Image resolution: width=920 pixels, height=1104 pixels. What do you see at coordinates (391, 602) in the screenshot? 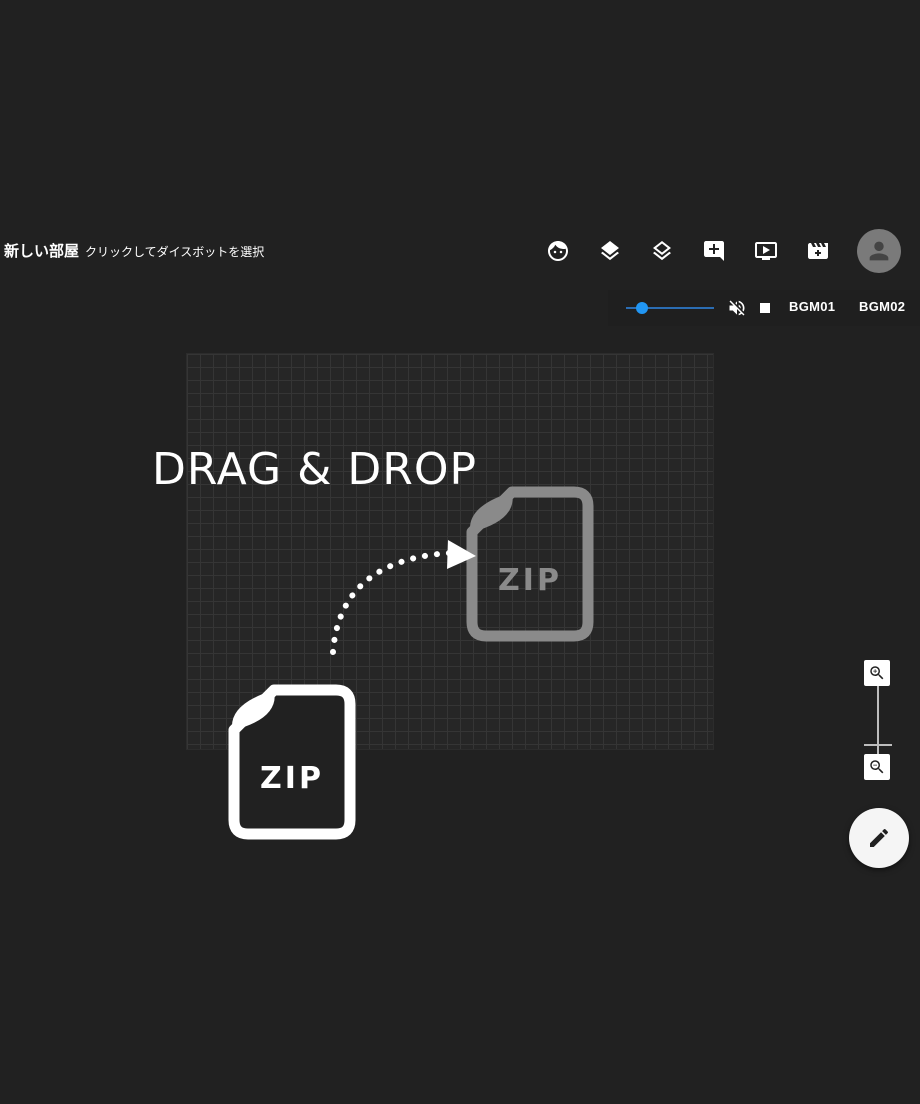
I see `dotted-arrow` at bounding box center [391, 602].